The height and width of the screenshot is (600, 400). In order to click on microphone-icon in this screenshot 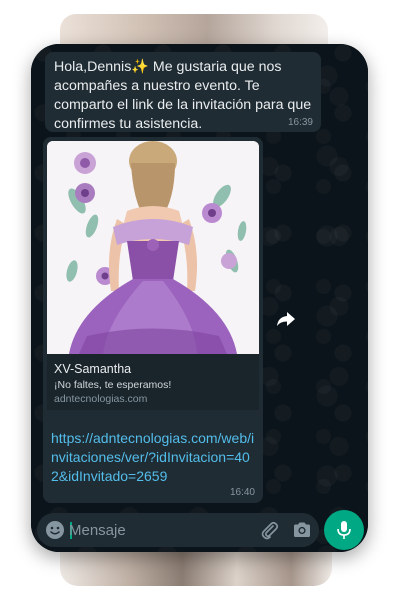, I will do `click(344, 530)`.